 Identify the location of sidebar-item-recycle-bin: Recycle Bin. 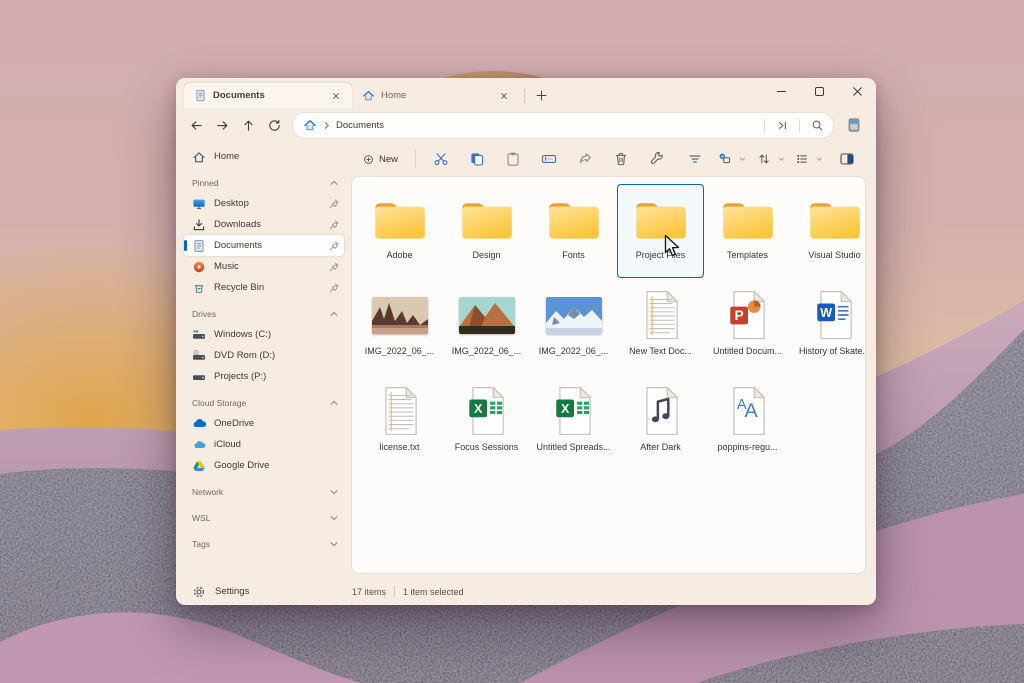
(264, 287).